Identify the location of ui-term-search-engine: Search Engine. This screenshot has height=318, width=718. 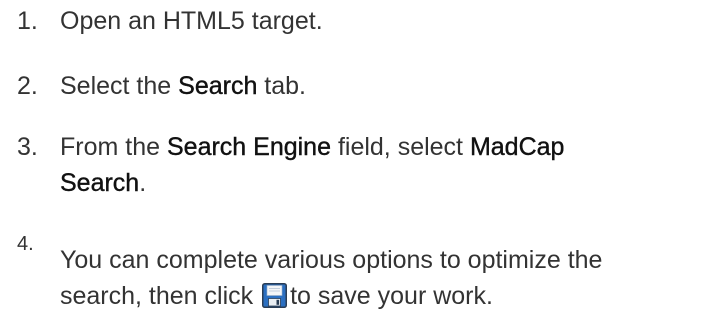
(248, 147).